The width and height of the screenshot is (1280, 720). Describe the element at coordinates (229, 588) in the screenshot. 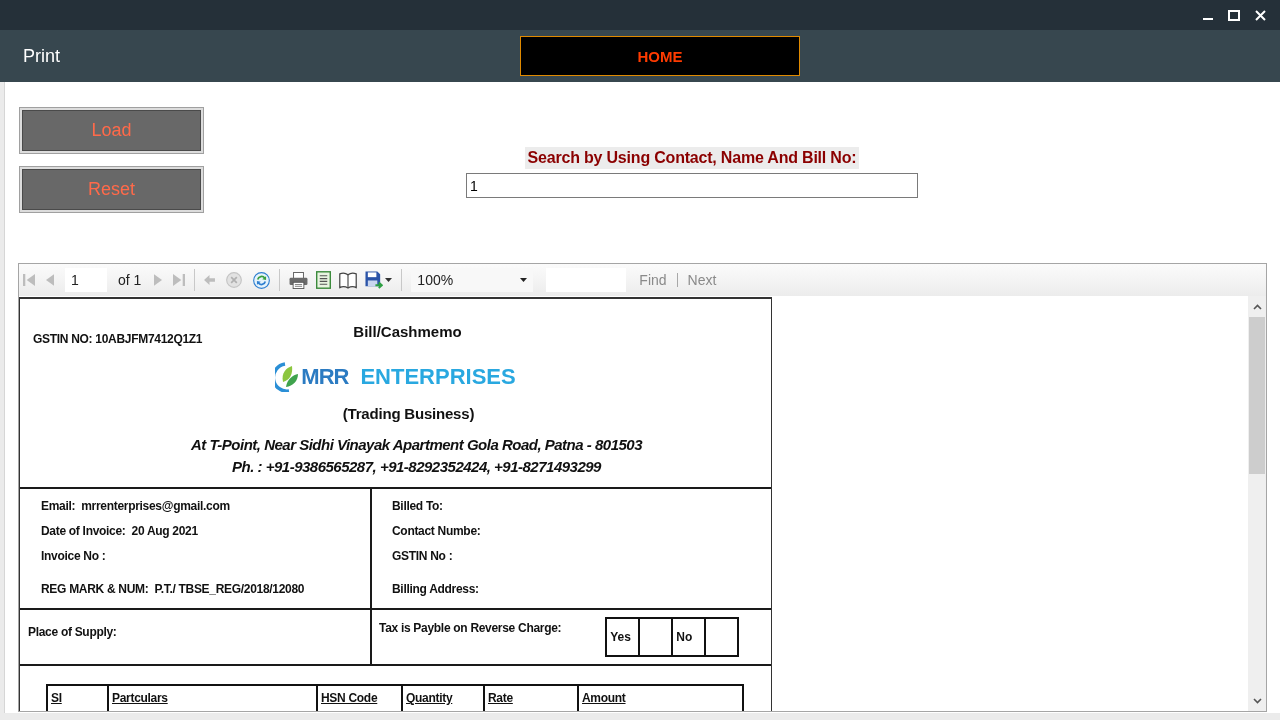

I see `field-value: P.T./ TBSE_REG/2018/12080` at that location.